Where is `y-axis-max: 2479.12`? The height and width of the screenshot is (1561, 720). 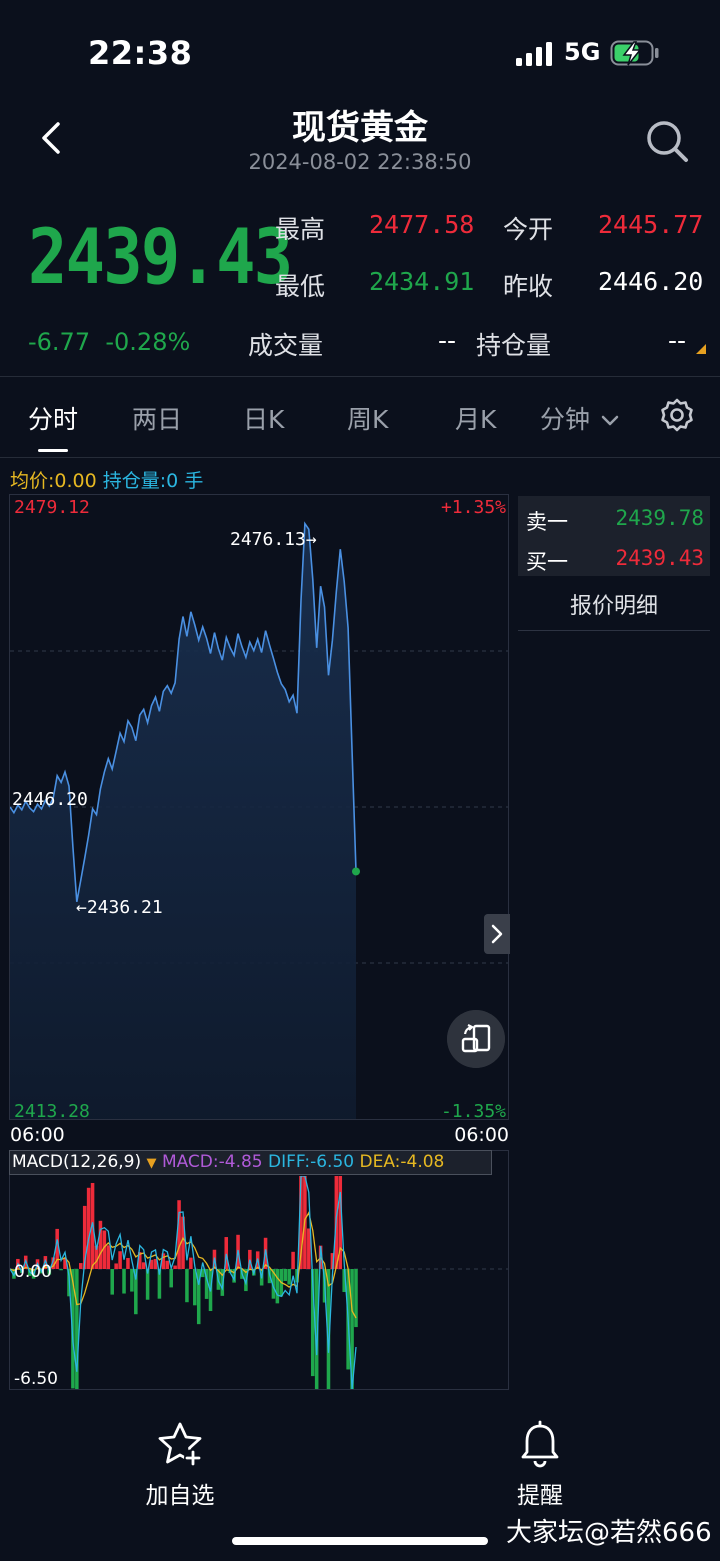
y-axis-max: 2479.12 is located at coordinates (52, 507).